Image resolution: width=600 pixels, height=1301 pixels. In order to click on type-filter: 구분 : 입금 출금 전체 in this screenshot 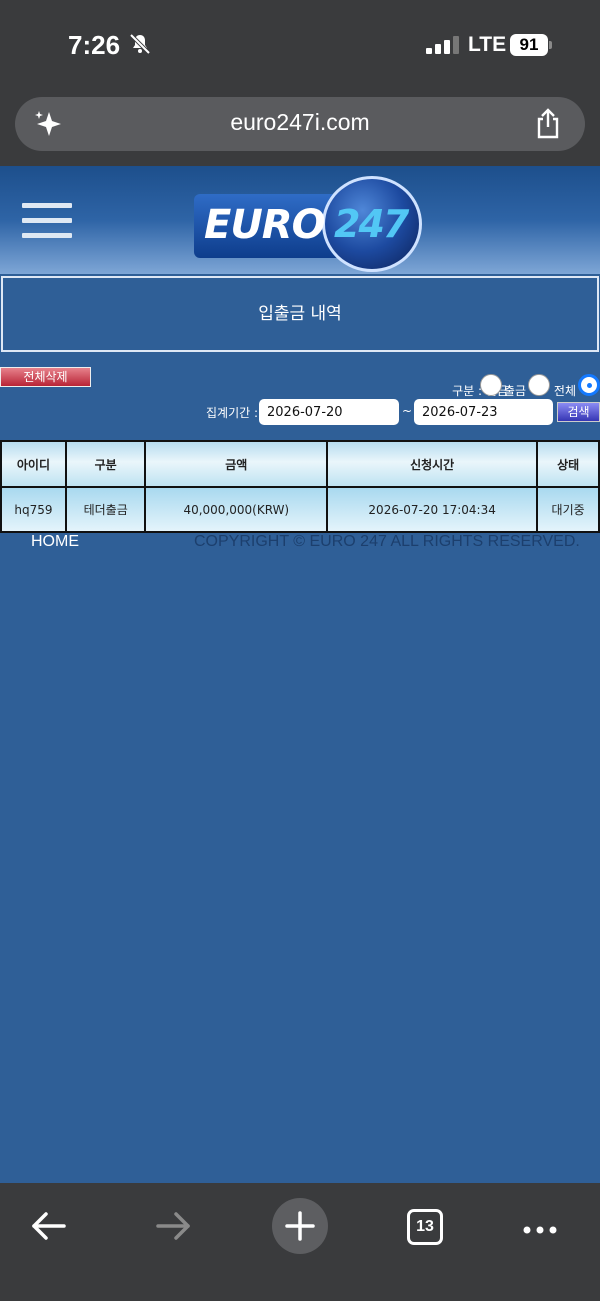, I will do `click(510, 386)`.